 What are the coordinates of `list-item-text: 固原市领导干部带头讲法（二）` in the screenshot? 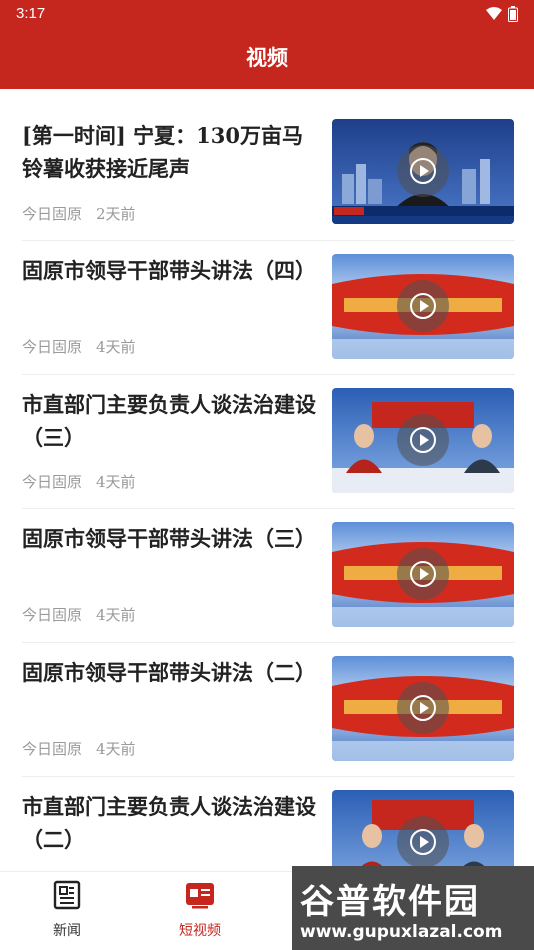 It's located at (172, 672).